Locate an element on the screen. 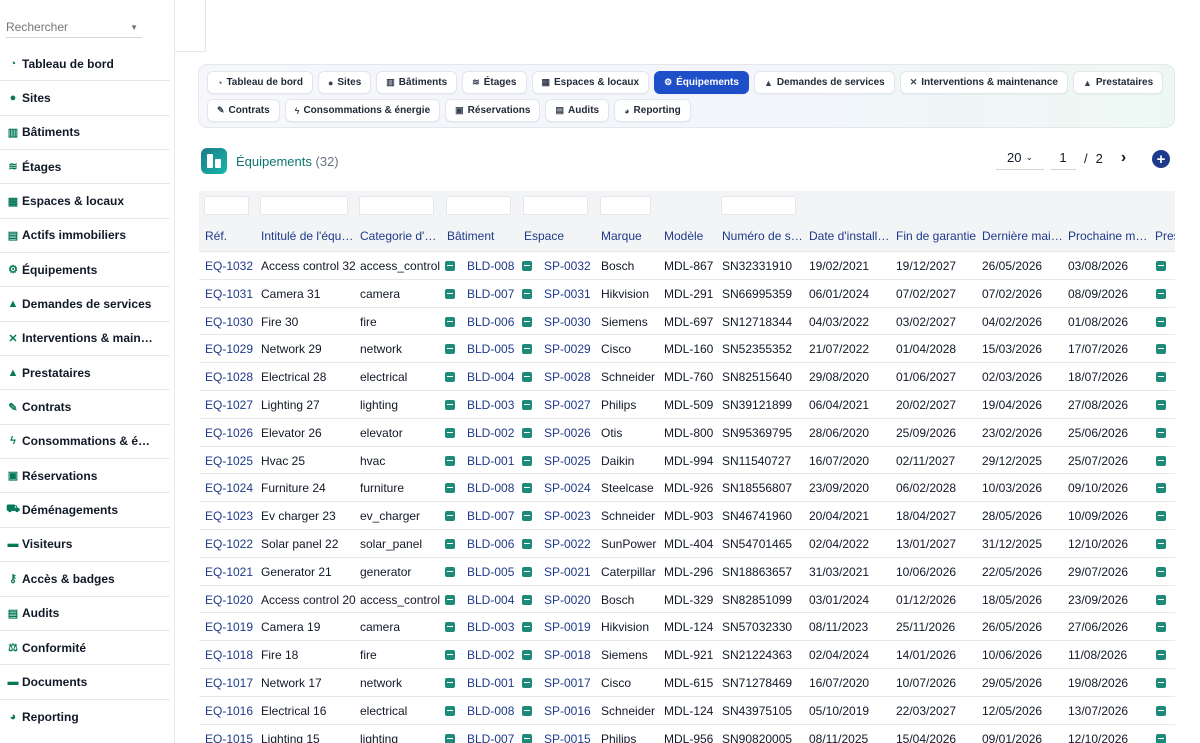  module-tab-contrats: ✎ Contrats is located at coordinates (243, 110).